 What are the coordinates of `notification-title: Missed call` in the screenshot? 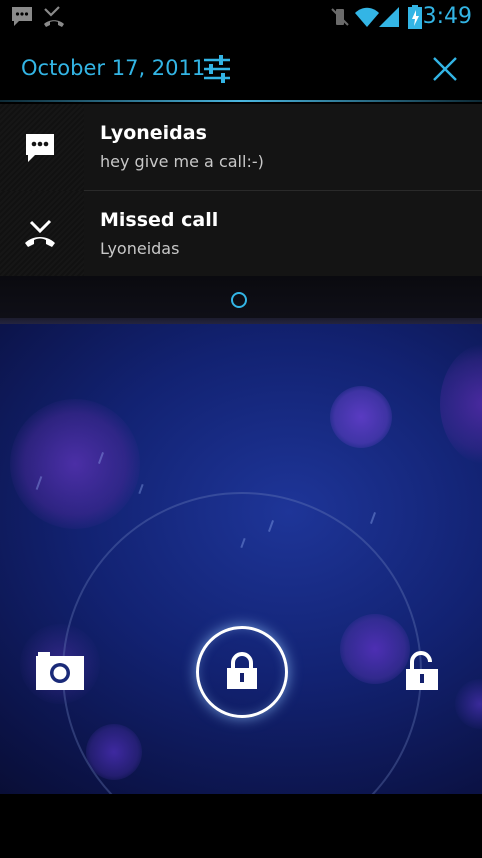 It's located at (159, 220).